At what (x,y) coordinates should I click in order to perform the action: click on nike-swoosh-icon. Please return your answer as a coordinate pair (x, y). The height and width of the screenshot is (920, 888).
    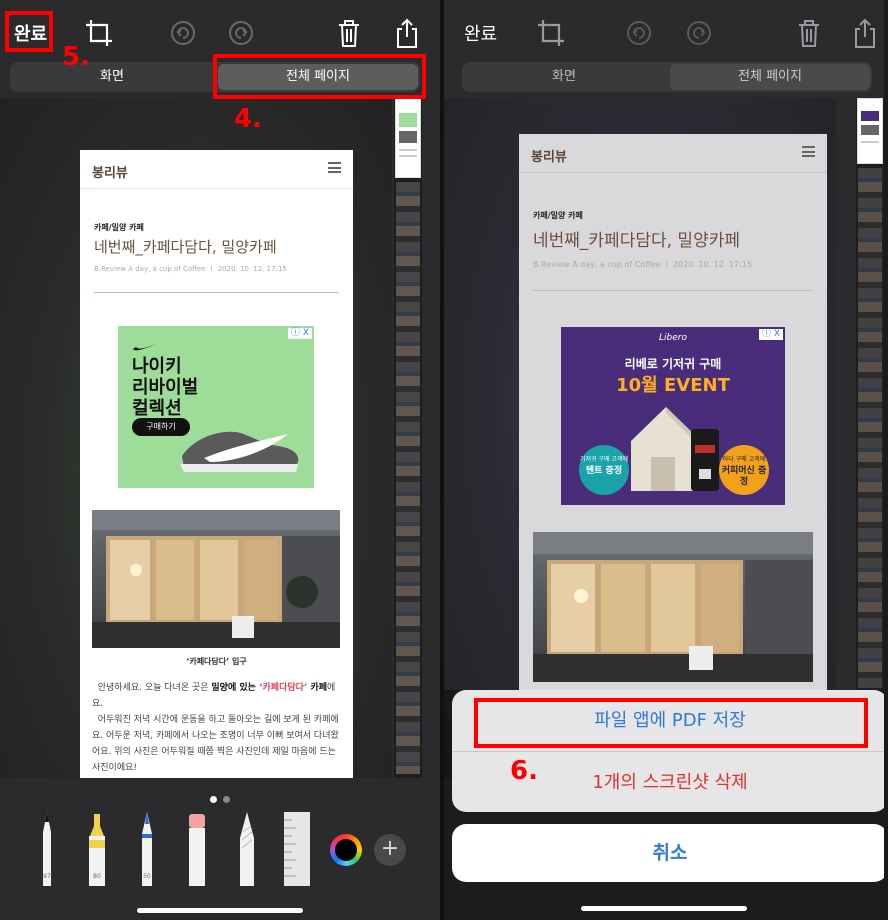
    Looking at the image, I should click on (147, 346).